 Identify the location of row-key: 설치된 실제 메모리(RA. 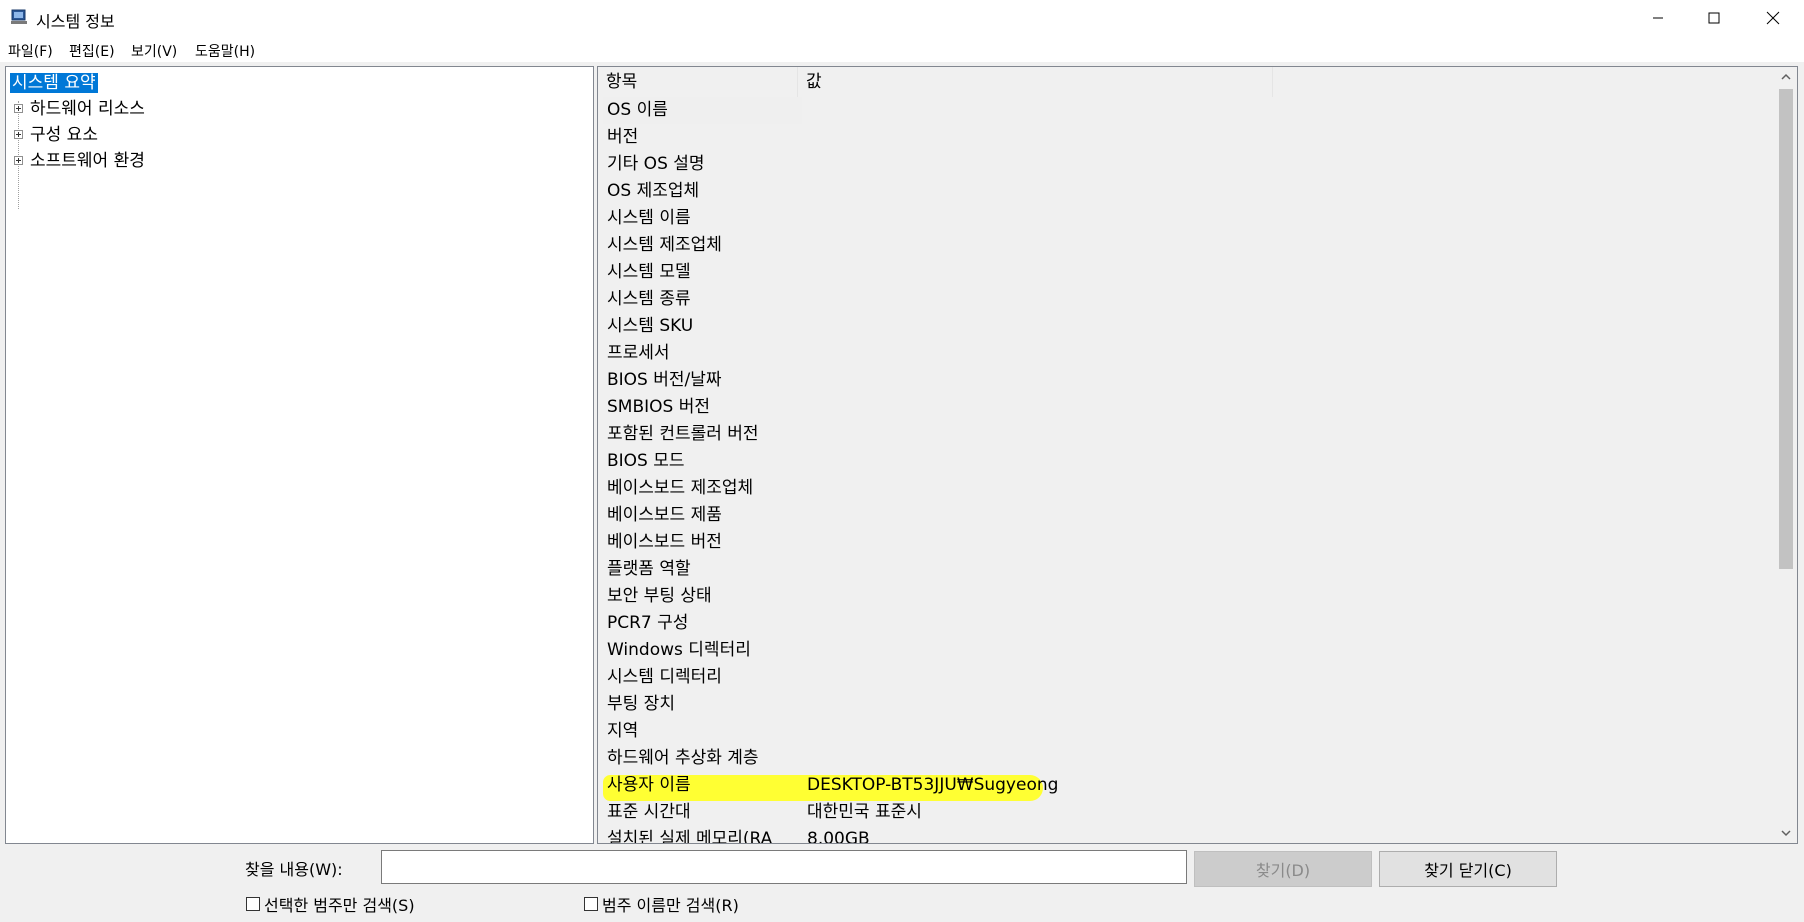
(690, 836).